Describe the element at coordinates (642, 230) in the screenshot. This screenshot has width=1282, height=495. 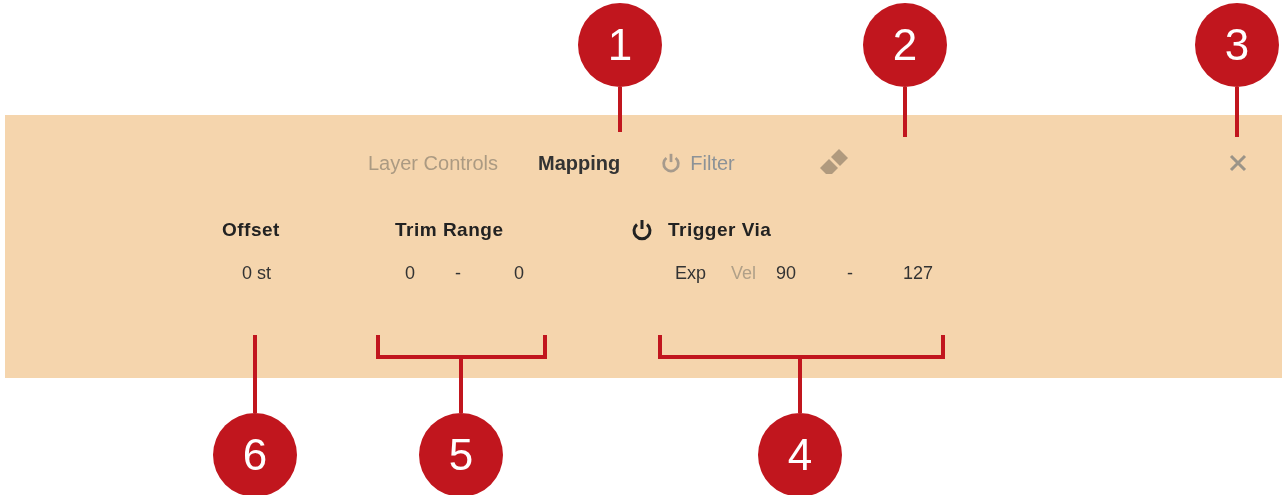
I see `power-icon` at that location.